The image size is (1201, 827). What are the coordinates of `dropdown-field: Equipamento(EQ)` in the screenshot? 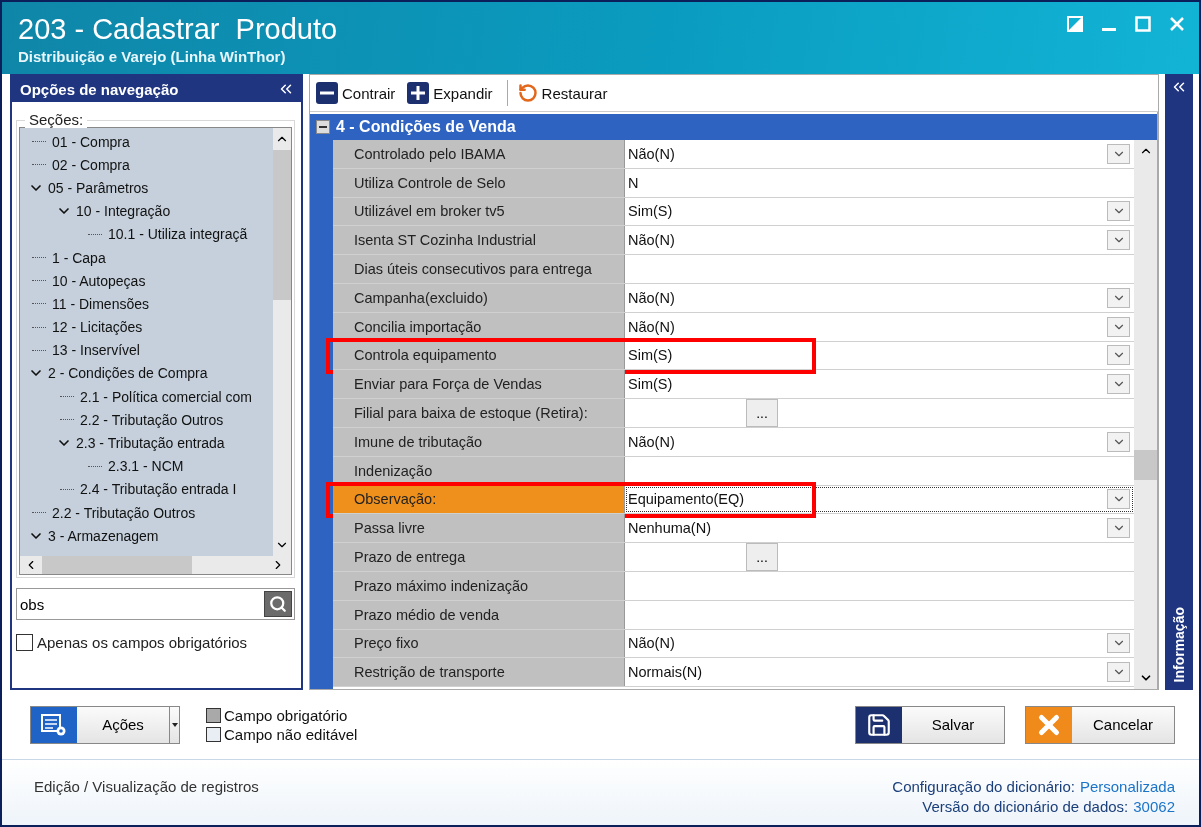 It's located at (879, 499).